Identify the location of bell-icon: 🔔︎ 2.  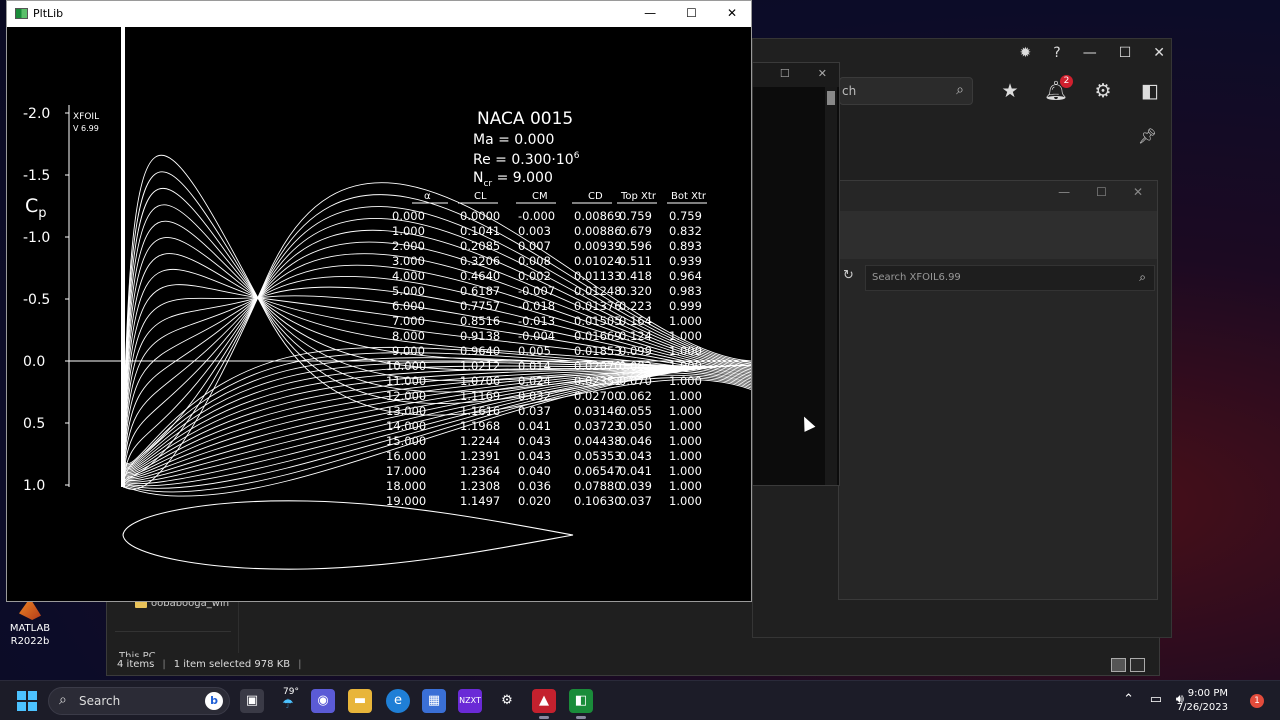
(1058, 89).